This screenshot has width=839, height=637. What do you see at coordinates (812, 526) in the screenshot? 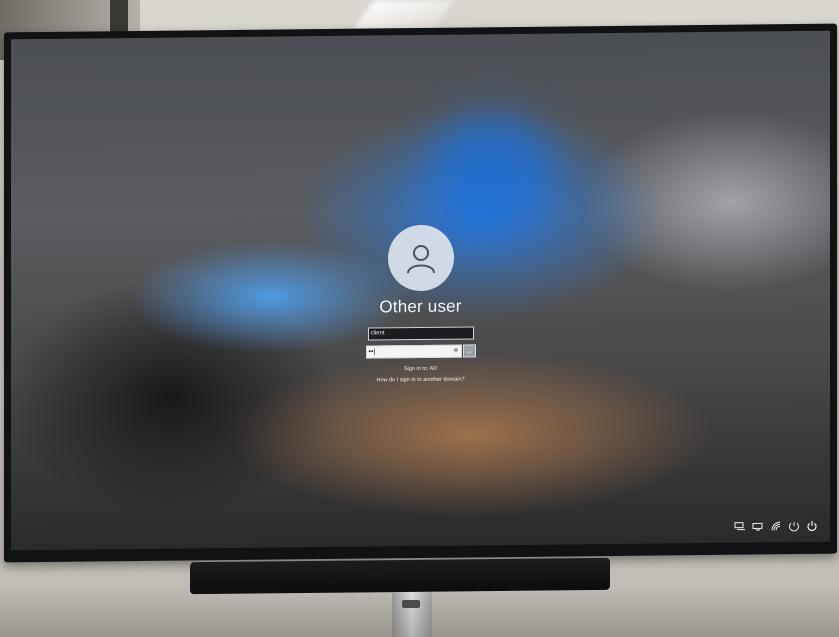
I see `power-icon` at bounding box center [812, 526].